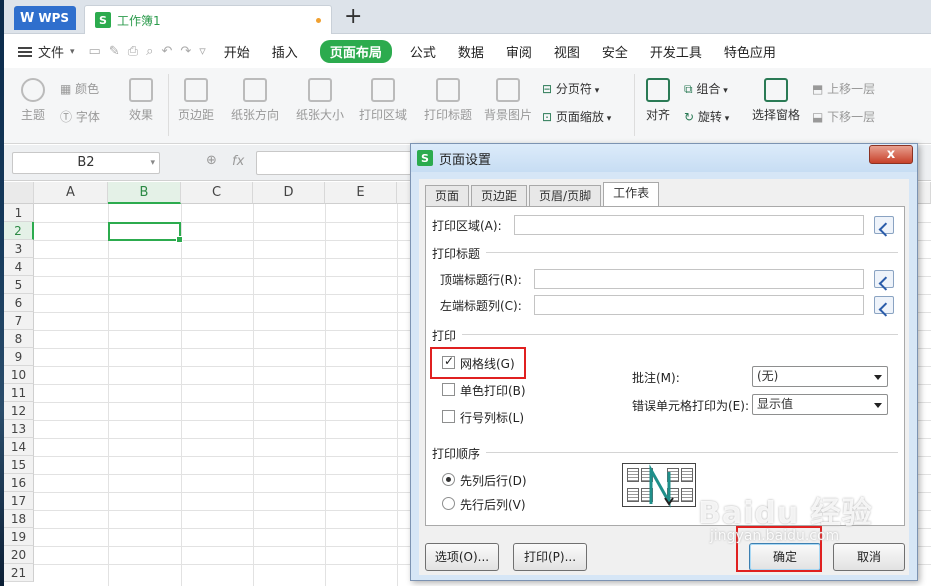 The width and height of the screenshot is (931, 586). What do you see at coordinates (19, 193) in the screenshot?
I see `select-all-corner` at bounding box center [19, 193].